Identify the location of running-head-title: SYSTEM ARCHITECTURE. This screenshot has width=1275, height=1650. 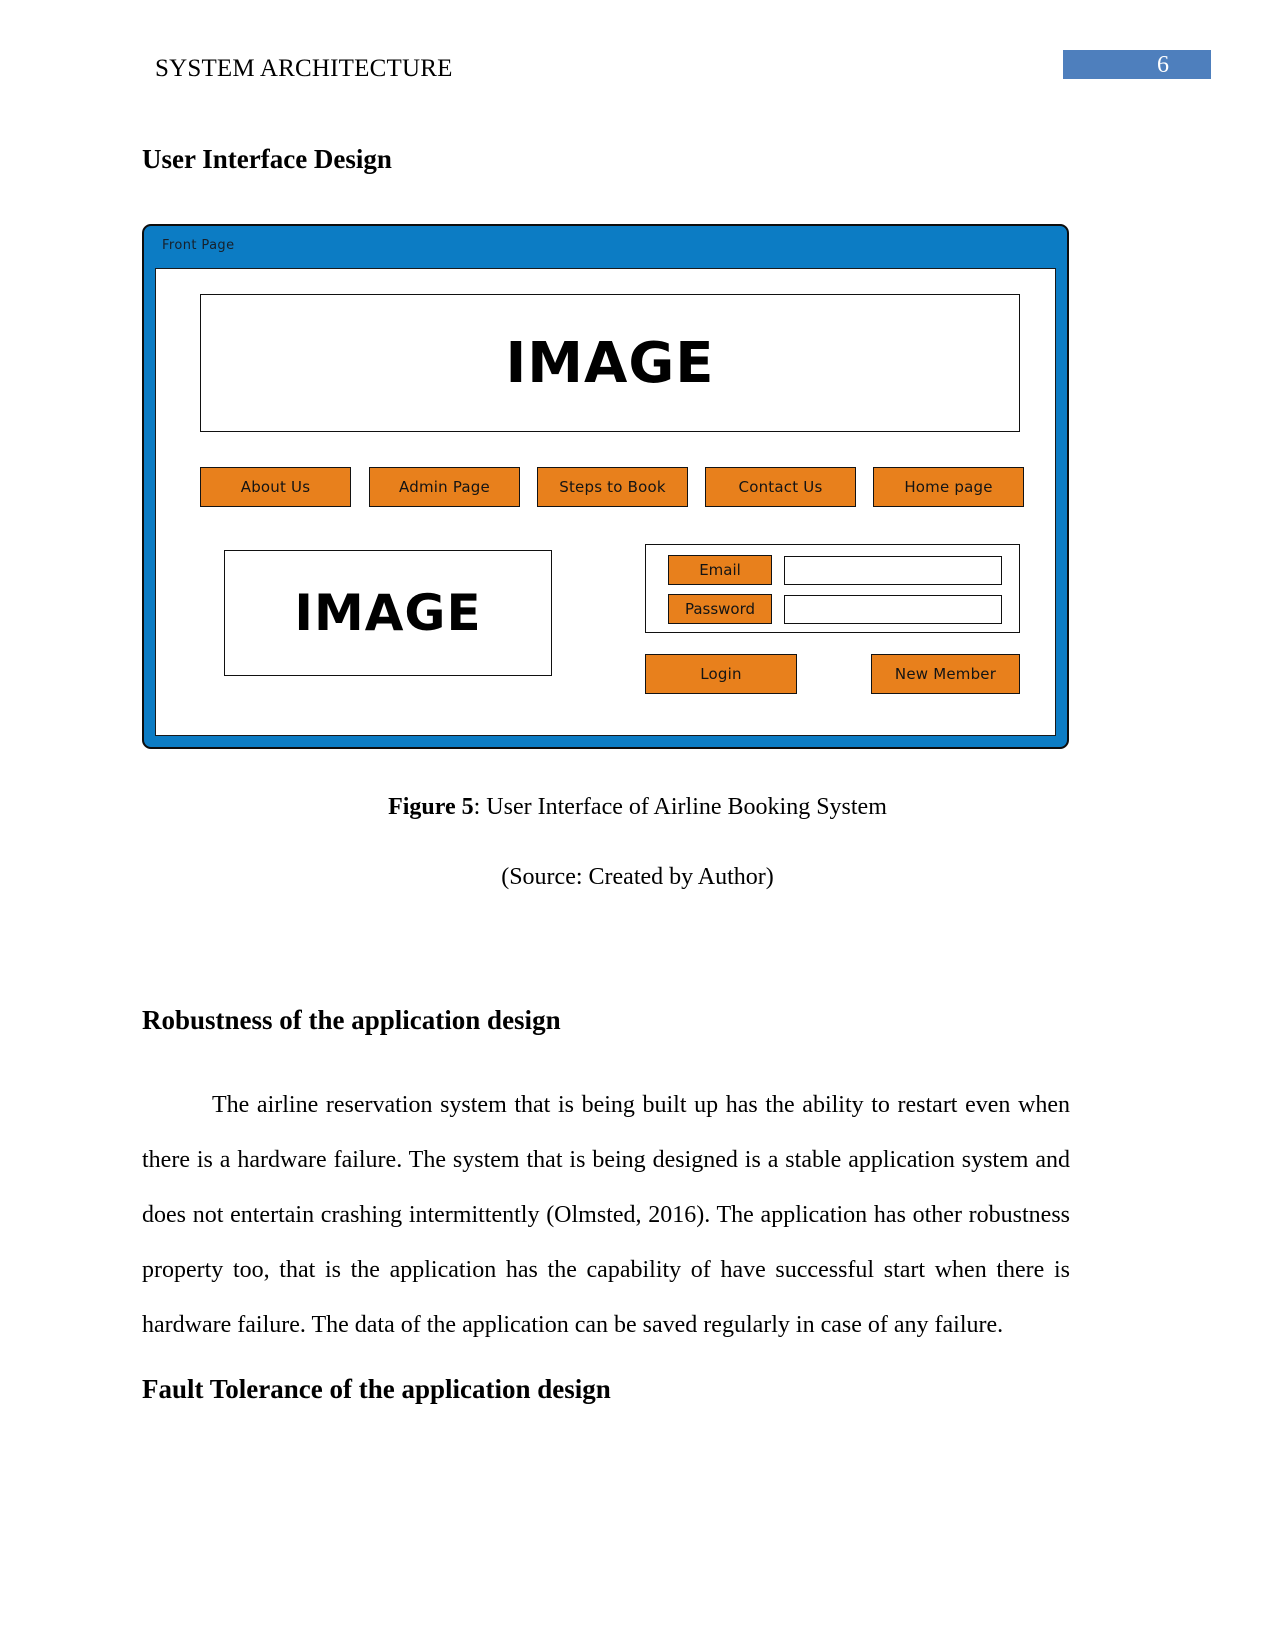
(304, 68).